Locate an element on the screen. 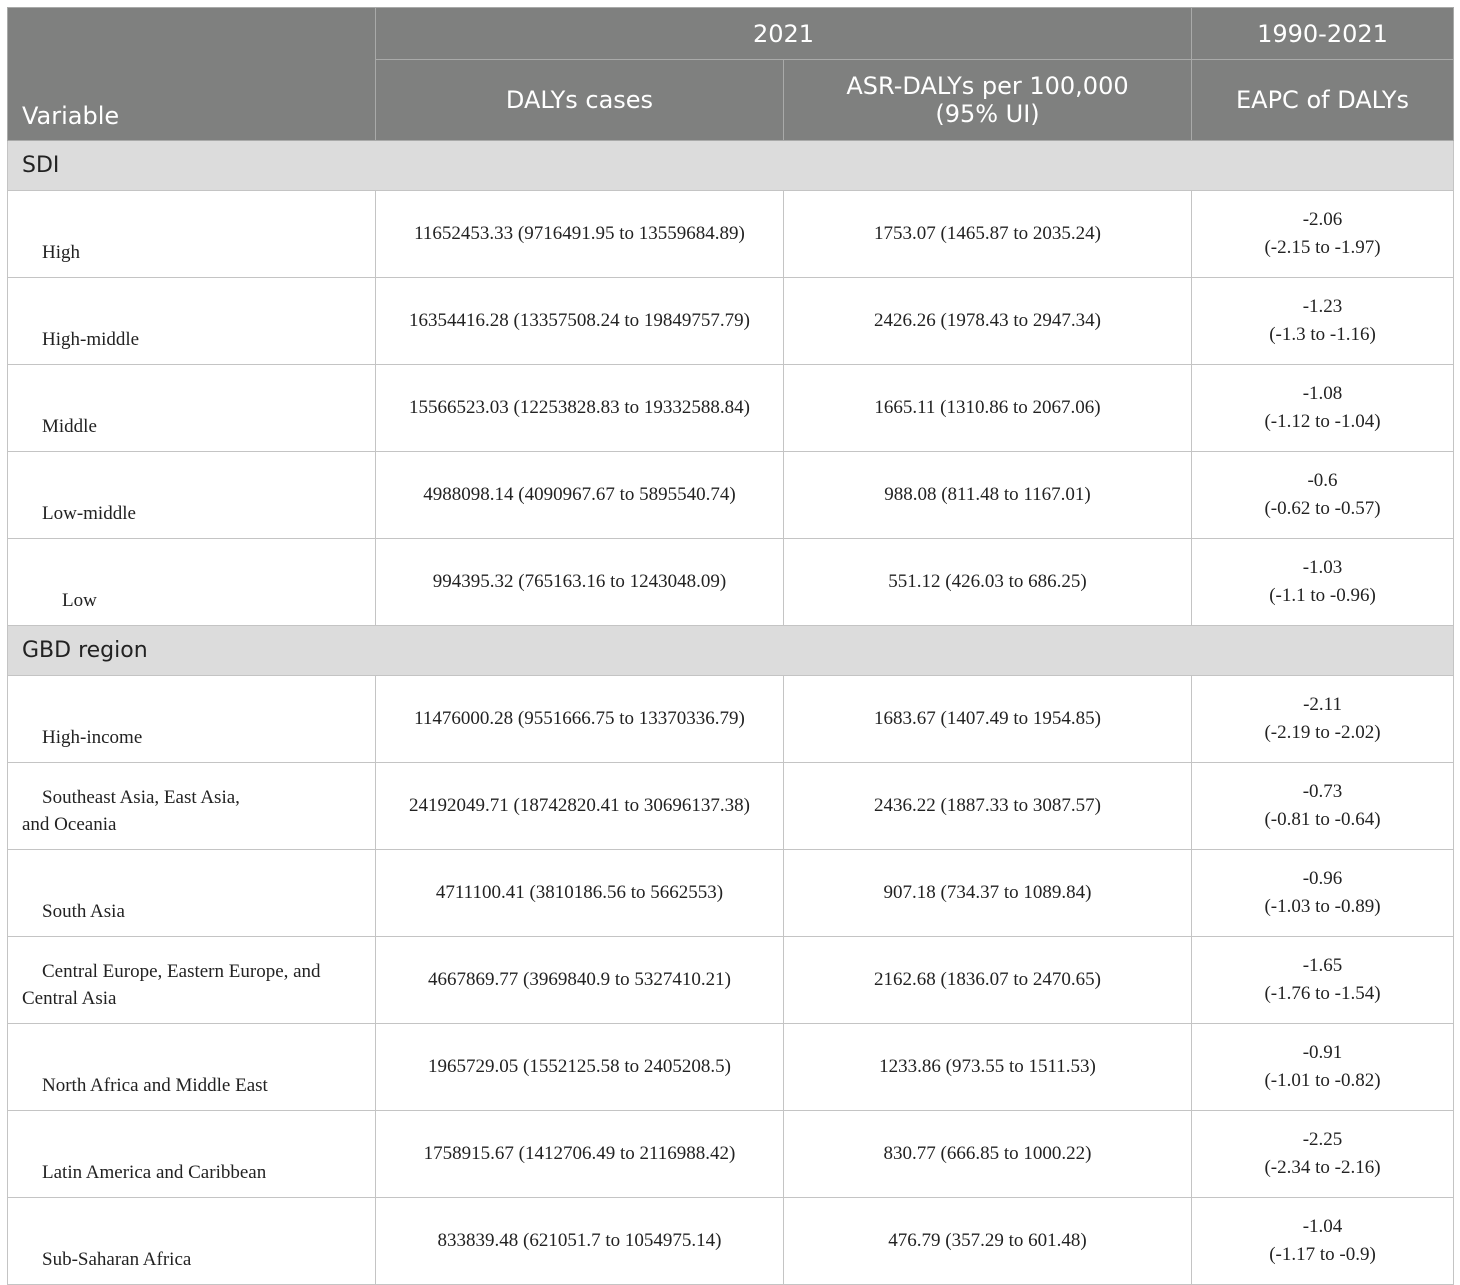  header-dalys-cases: DALYs cases is located at coordinates (579, 100).